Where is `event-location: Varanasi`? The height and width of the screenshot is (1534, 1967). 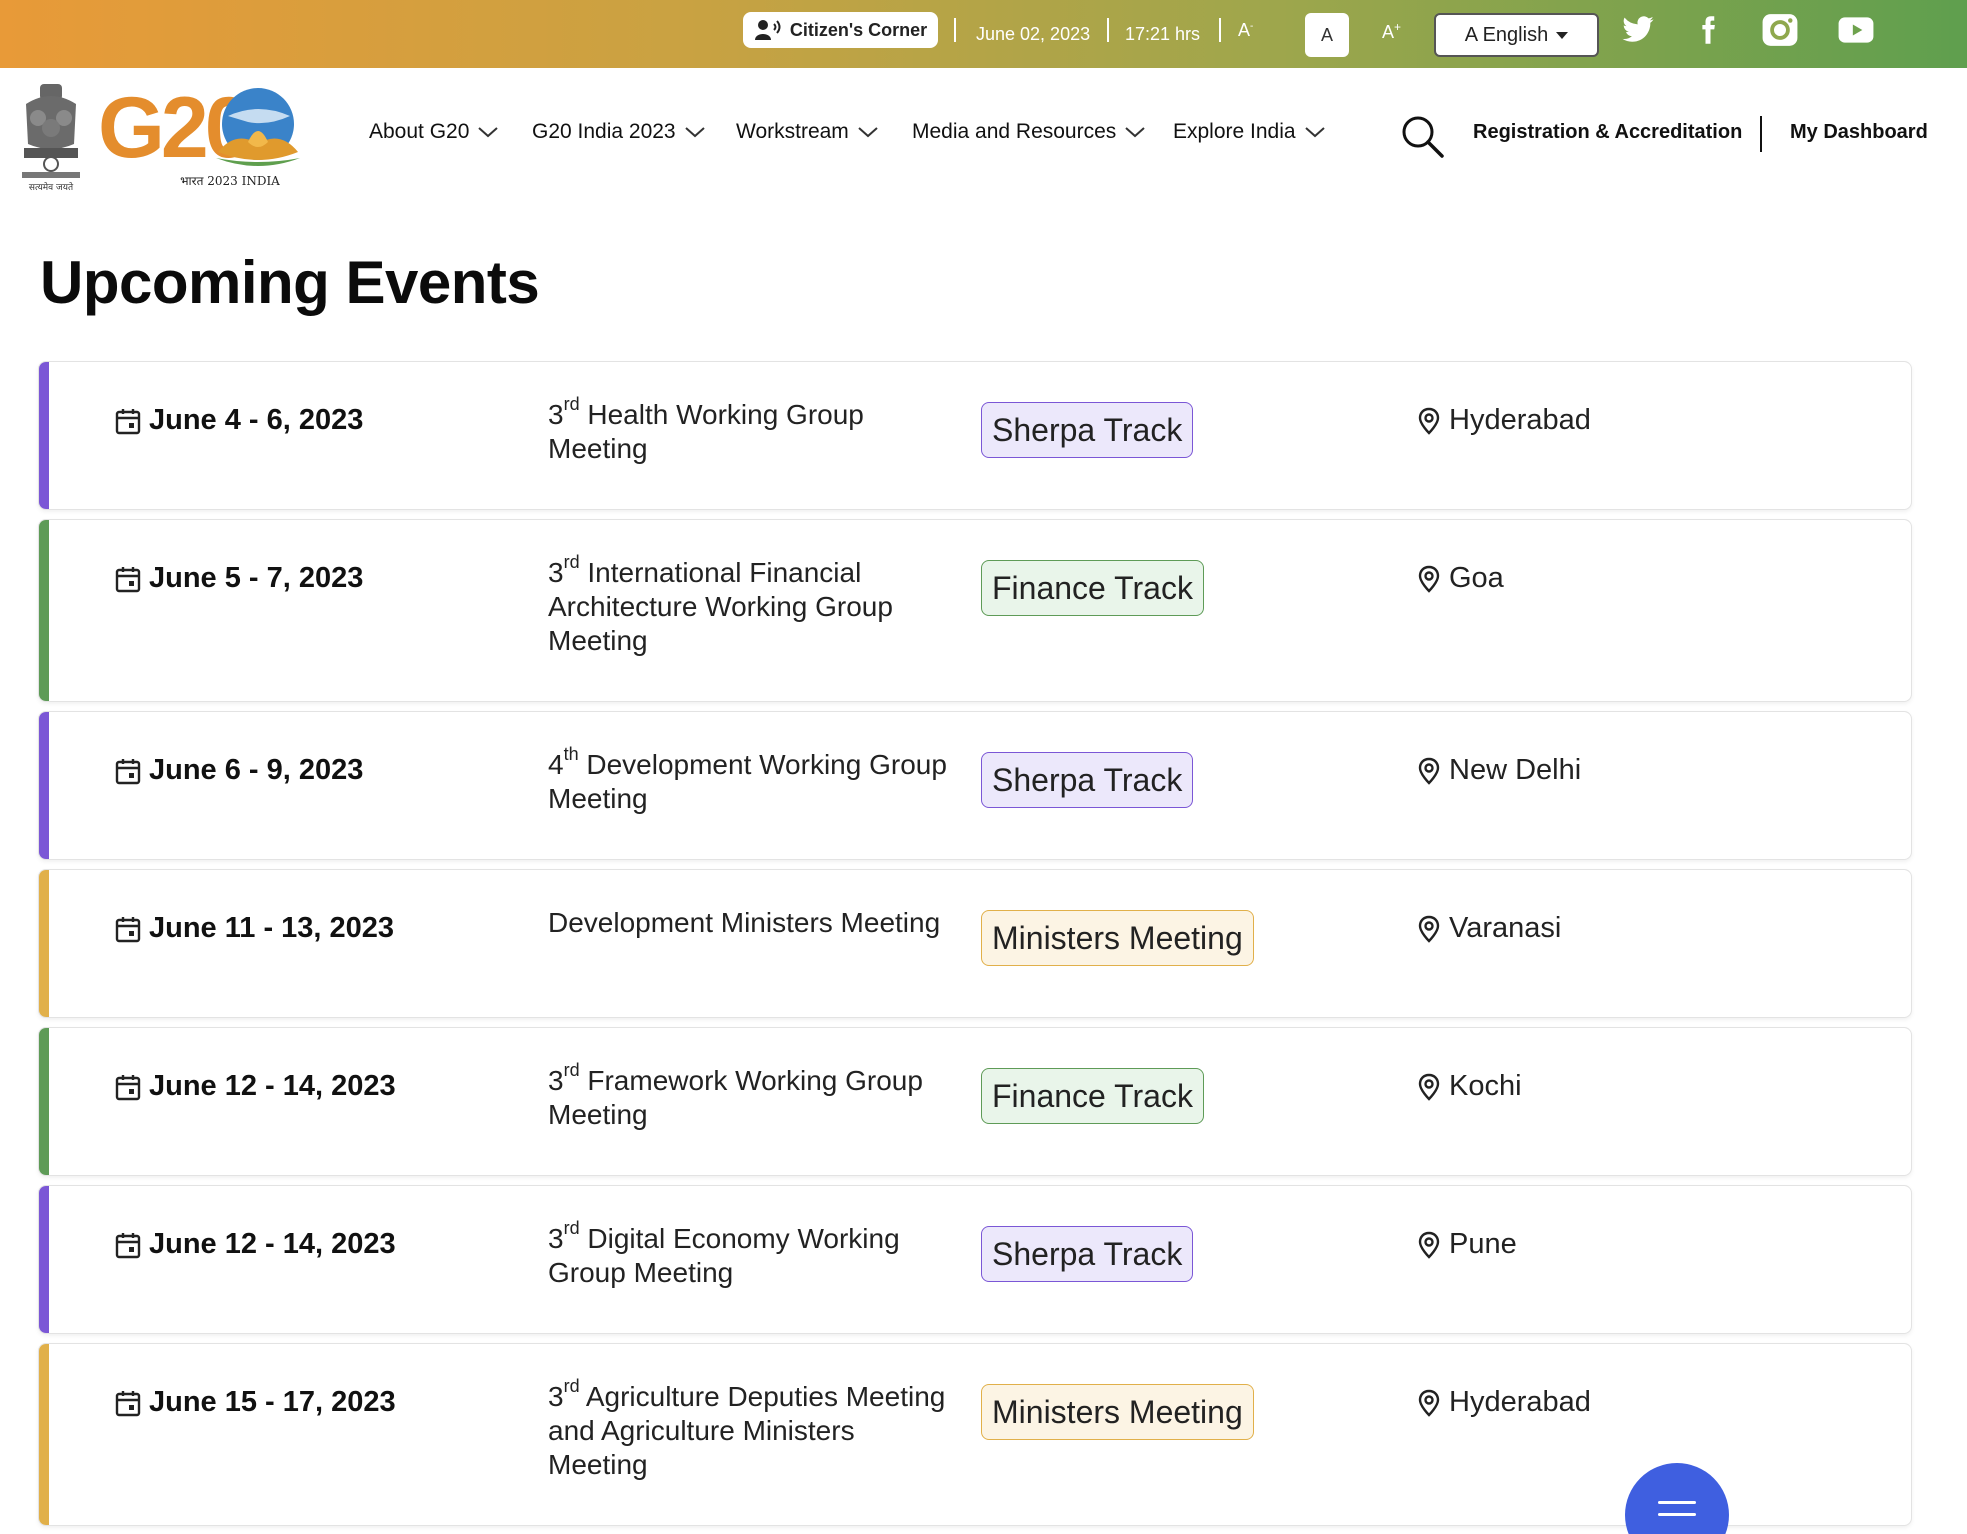 event-location: Varanasi is located at coordinates (1489, 928).